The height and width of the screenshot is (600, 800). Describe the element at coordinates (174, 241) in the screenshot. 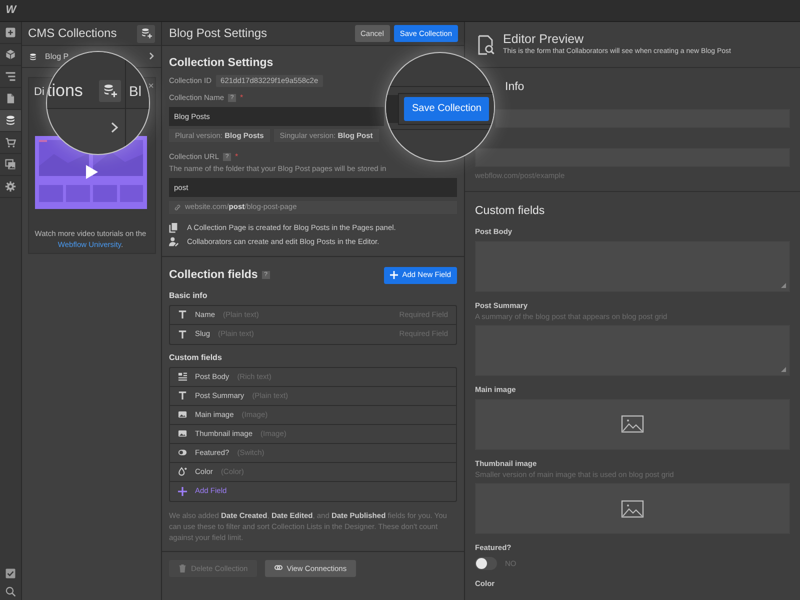

I see `user-edit-icon` at that location.